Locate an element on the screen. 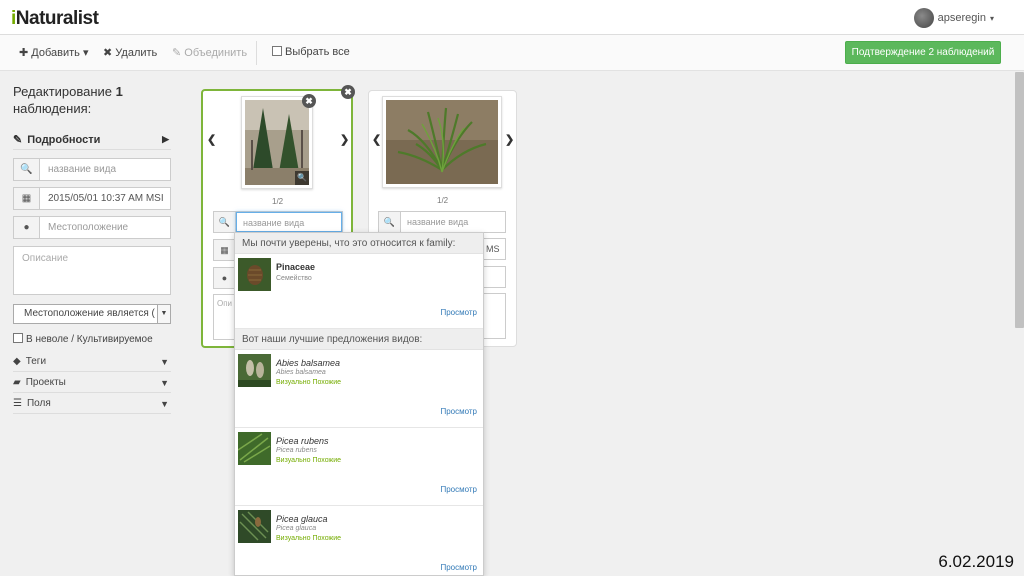 The image size is (1024, 576). species-suggestion-header: Вот наши лучшие предложения видов: is located at coordinates (359, 339).